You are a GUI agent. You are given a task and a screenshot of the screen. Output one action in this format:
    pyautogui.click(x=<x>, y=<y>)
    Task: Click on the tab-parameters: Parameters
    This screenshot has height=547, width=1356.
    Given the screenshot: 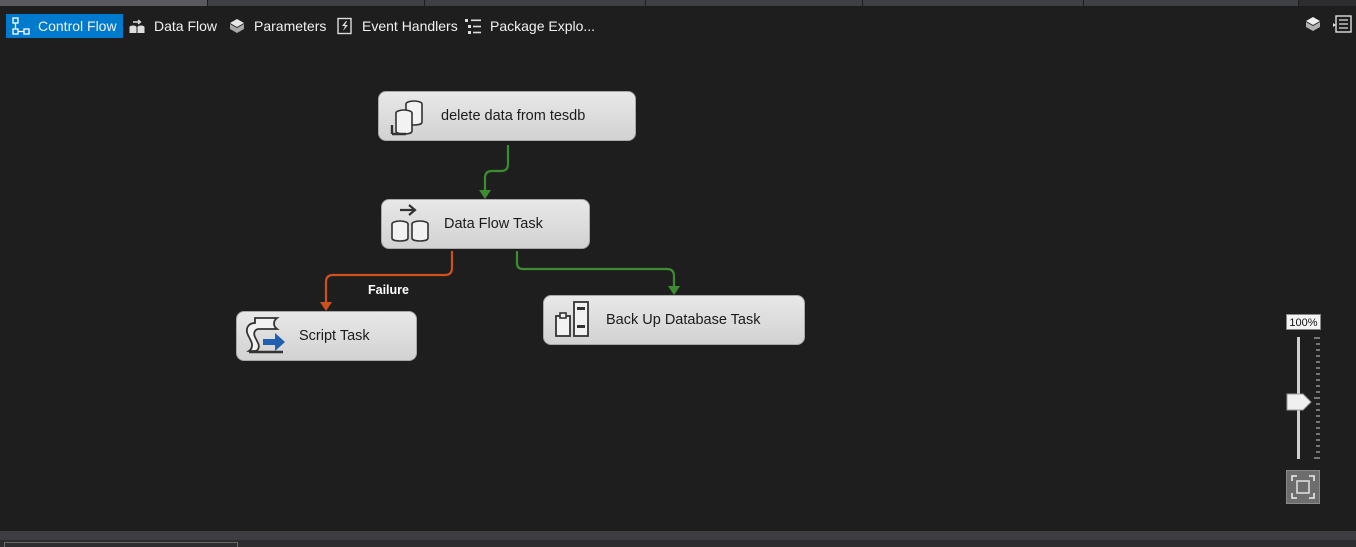 What is the action you would take?
    pyautogui.click(x=277, y=26)
    